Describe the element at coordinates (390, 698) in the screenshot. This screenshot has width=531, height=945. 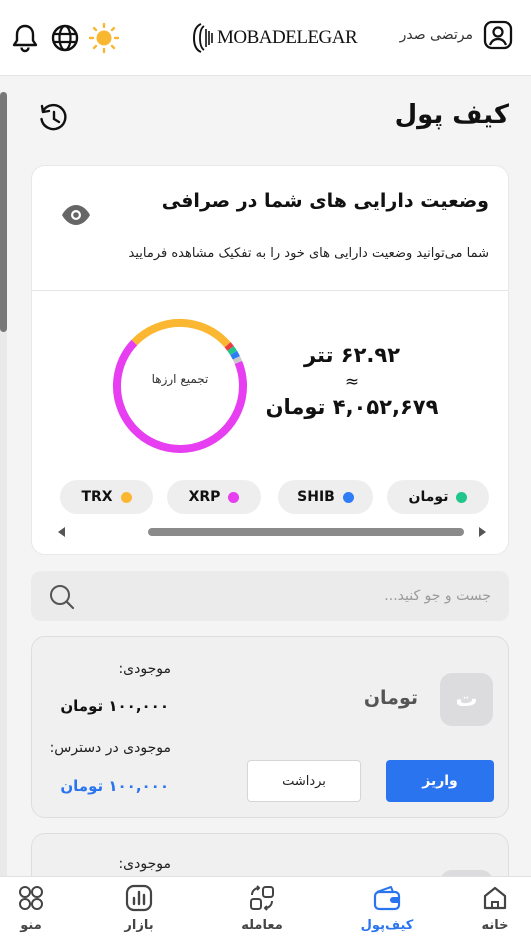
I see `coin-name: تومان` at that location.